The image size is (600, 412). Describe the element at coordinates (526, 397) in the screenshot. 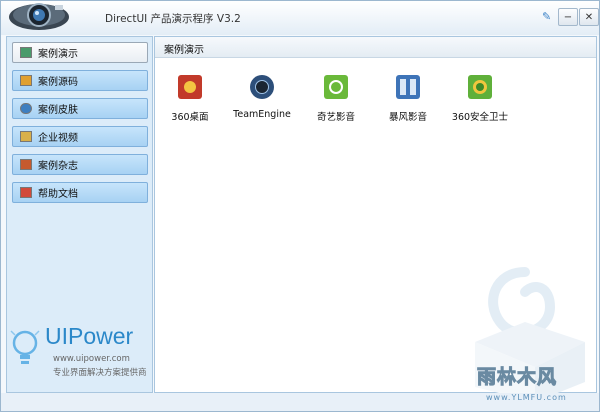

I see `watermark-url: www.YLMFU.com` at that location.